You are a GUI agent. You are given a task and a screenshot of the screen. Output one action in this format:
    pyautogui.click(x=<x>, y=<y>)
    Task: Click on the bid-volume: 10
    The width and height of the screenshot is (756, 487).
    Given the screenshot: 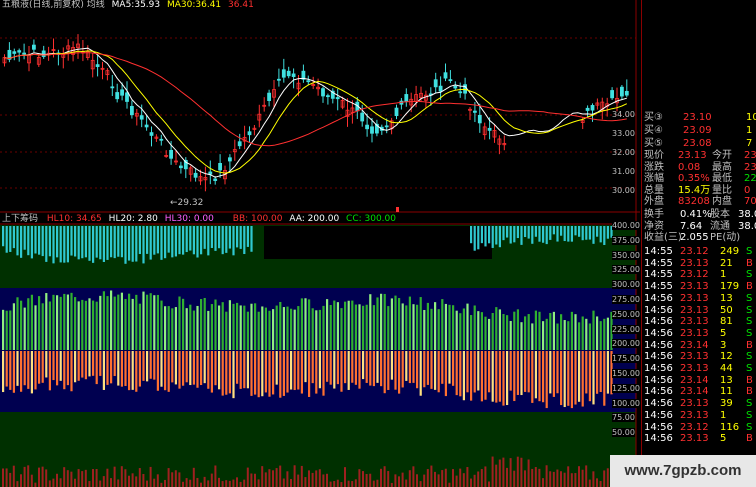 What is the action you would take?
    pyautogui.click(x=751, y=117)
    